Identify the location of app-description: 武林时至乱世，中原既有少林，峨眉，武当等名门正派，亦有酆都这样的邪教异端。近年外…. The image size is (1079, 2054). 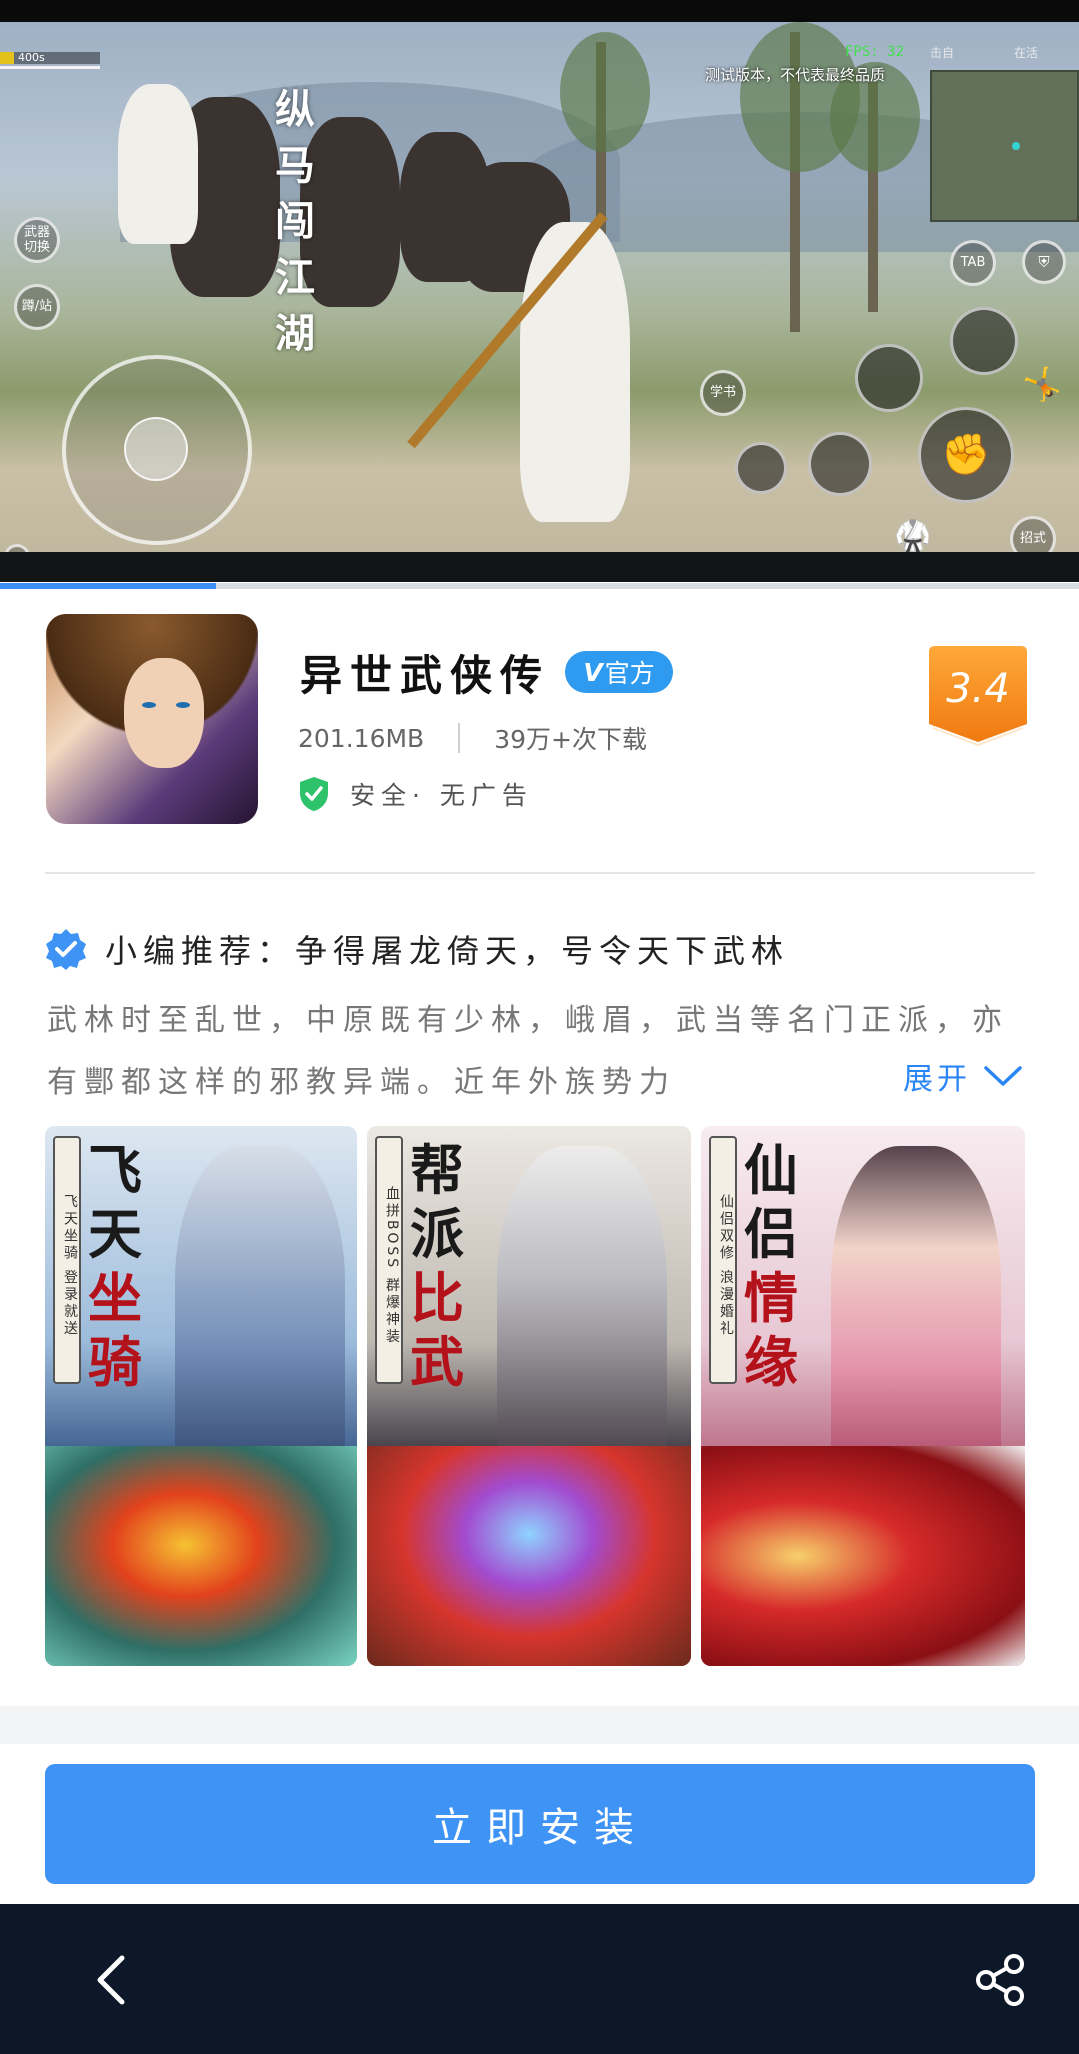
(528, 1051).